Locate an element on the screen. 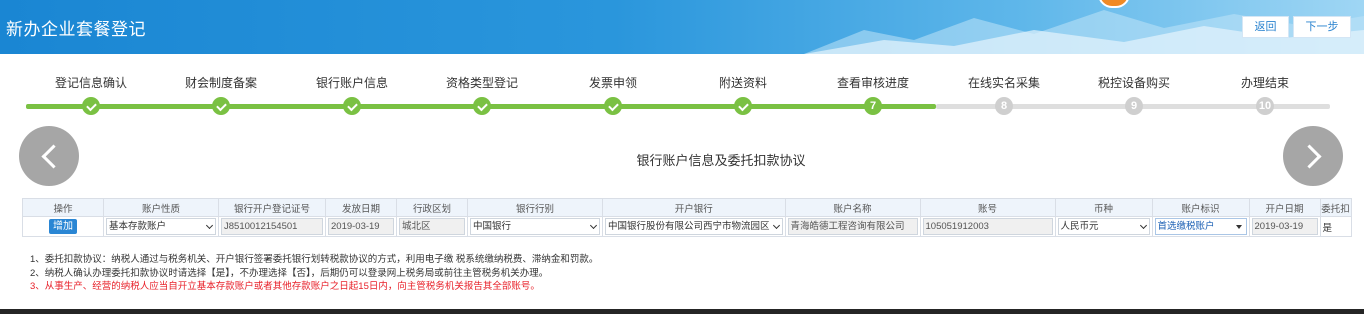 This screenshot has height=314, width=1364. column-header: 开户银行 is located at coordinates (694, 207).